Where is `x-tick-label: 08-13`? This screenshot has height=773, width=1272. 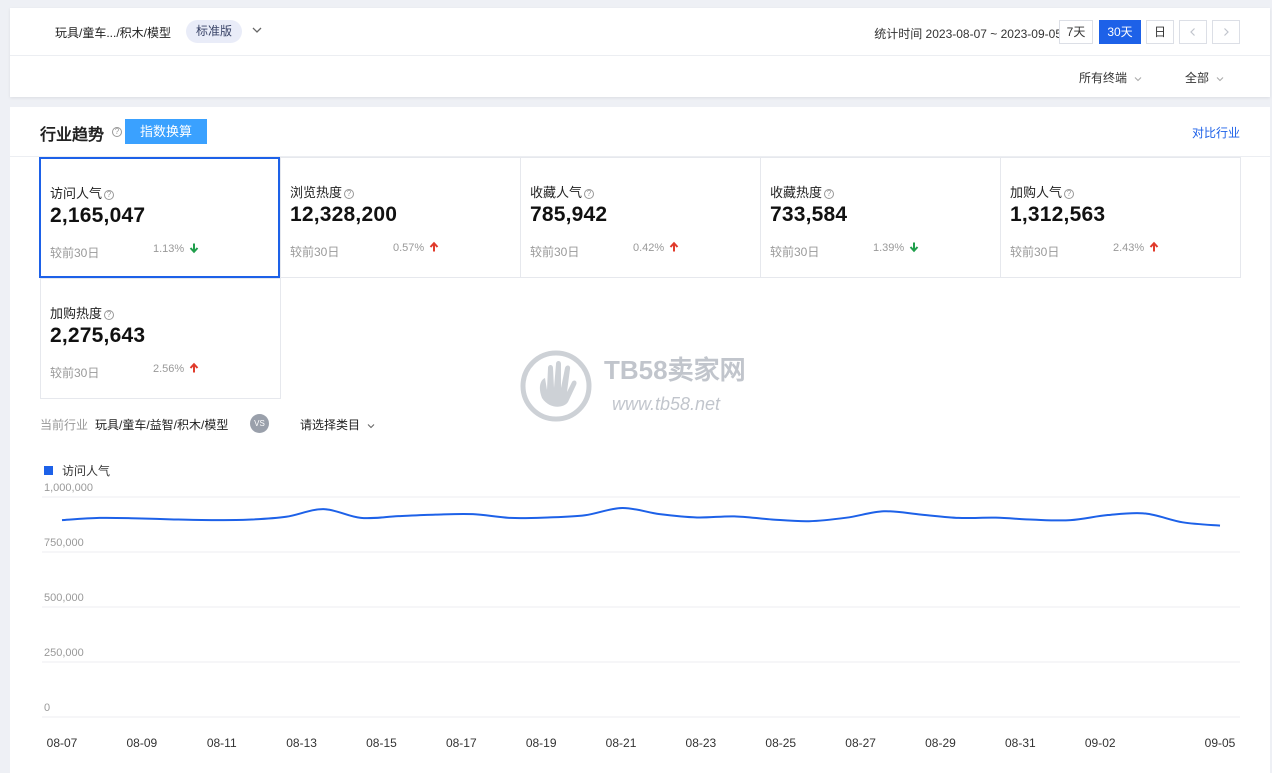 x-tick-label: 08-13 is located at coordinates (301, 743).